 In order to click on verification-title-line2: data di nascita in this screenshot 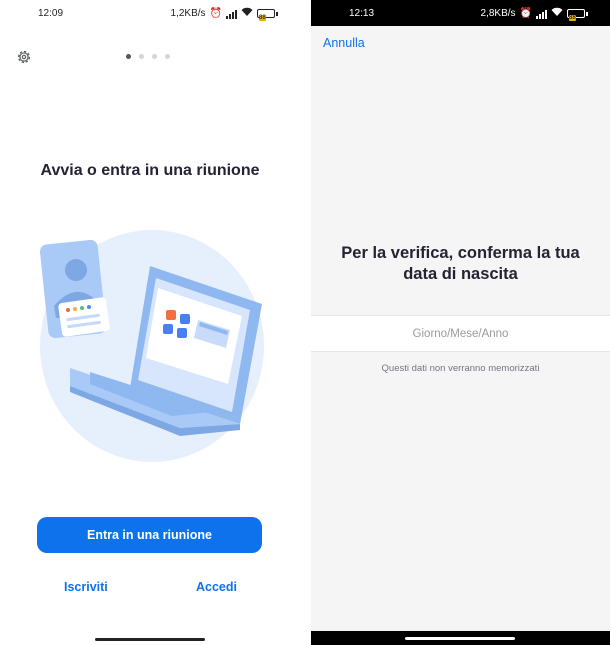, I will do `click(460, 274)`.